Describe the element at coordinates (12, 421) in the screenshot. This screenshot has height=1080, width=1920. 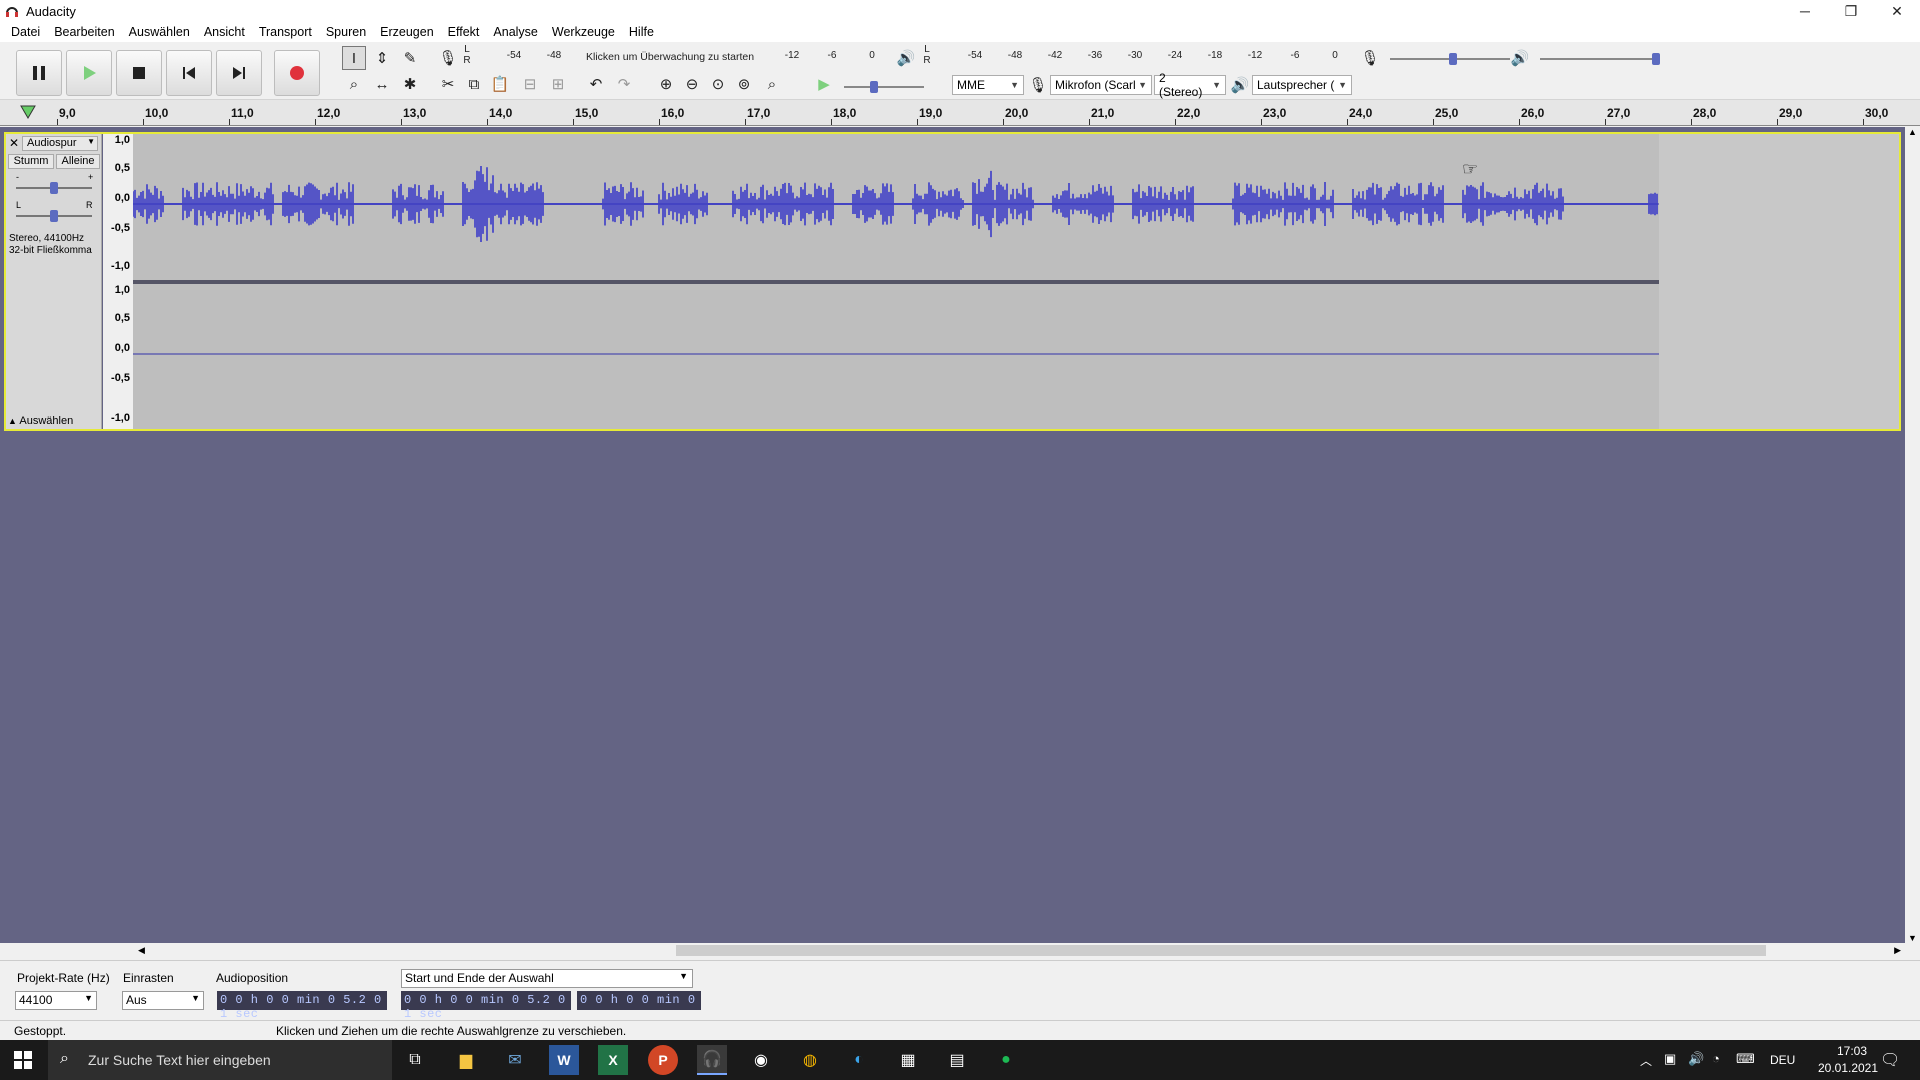
I see `collapse-track-icon: ▲` at that location.